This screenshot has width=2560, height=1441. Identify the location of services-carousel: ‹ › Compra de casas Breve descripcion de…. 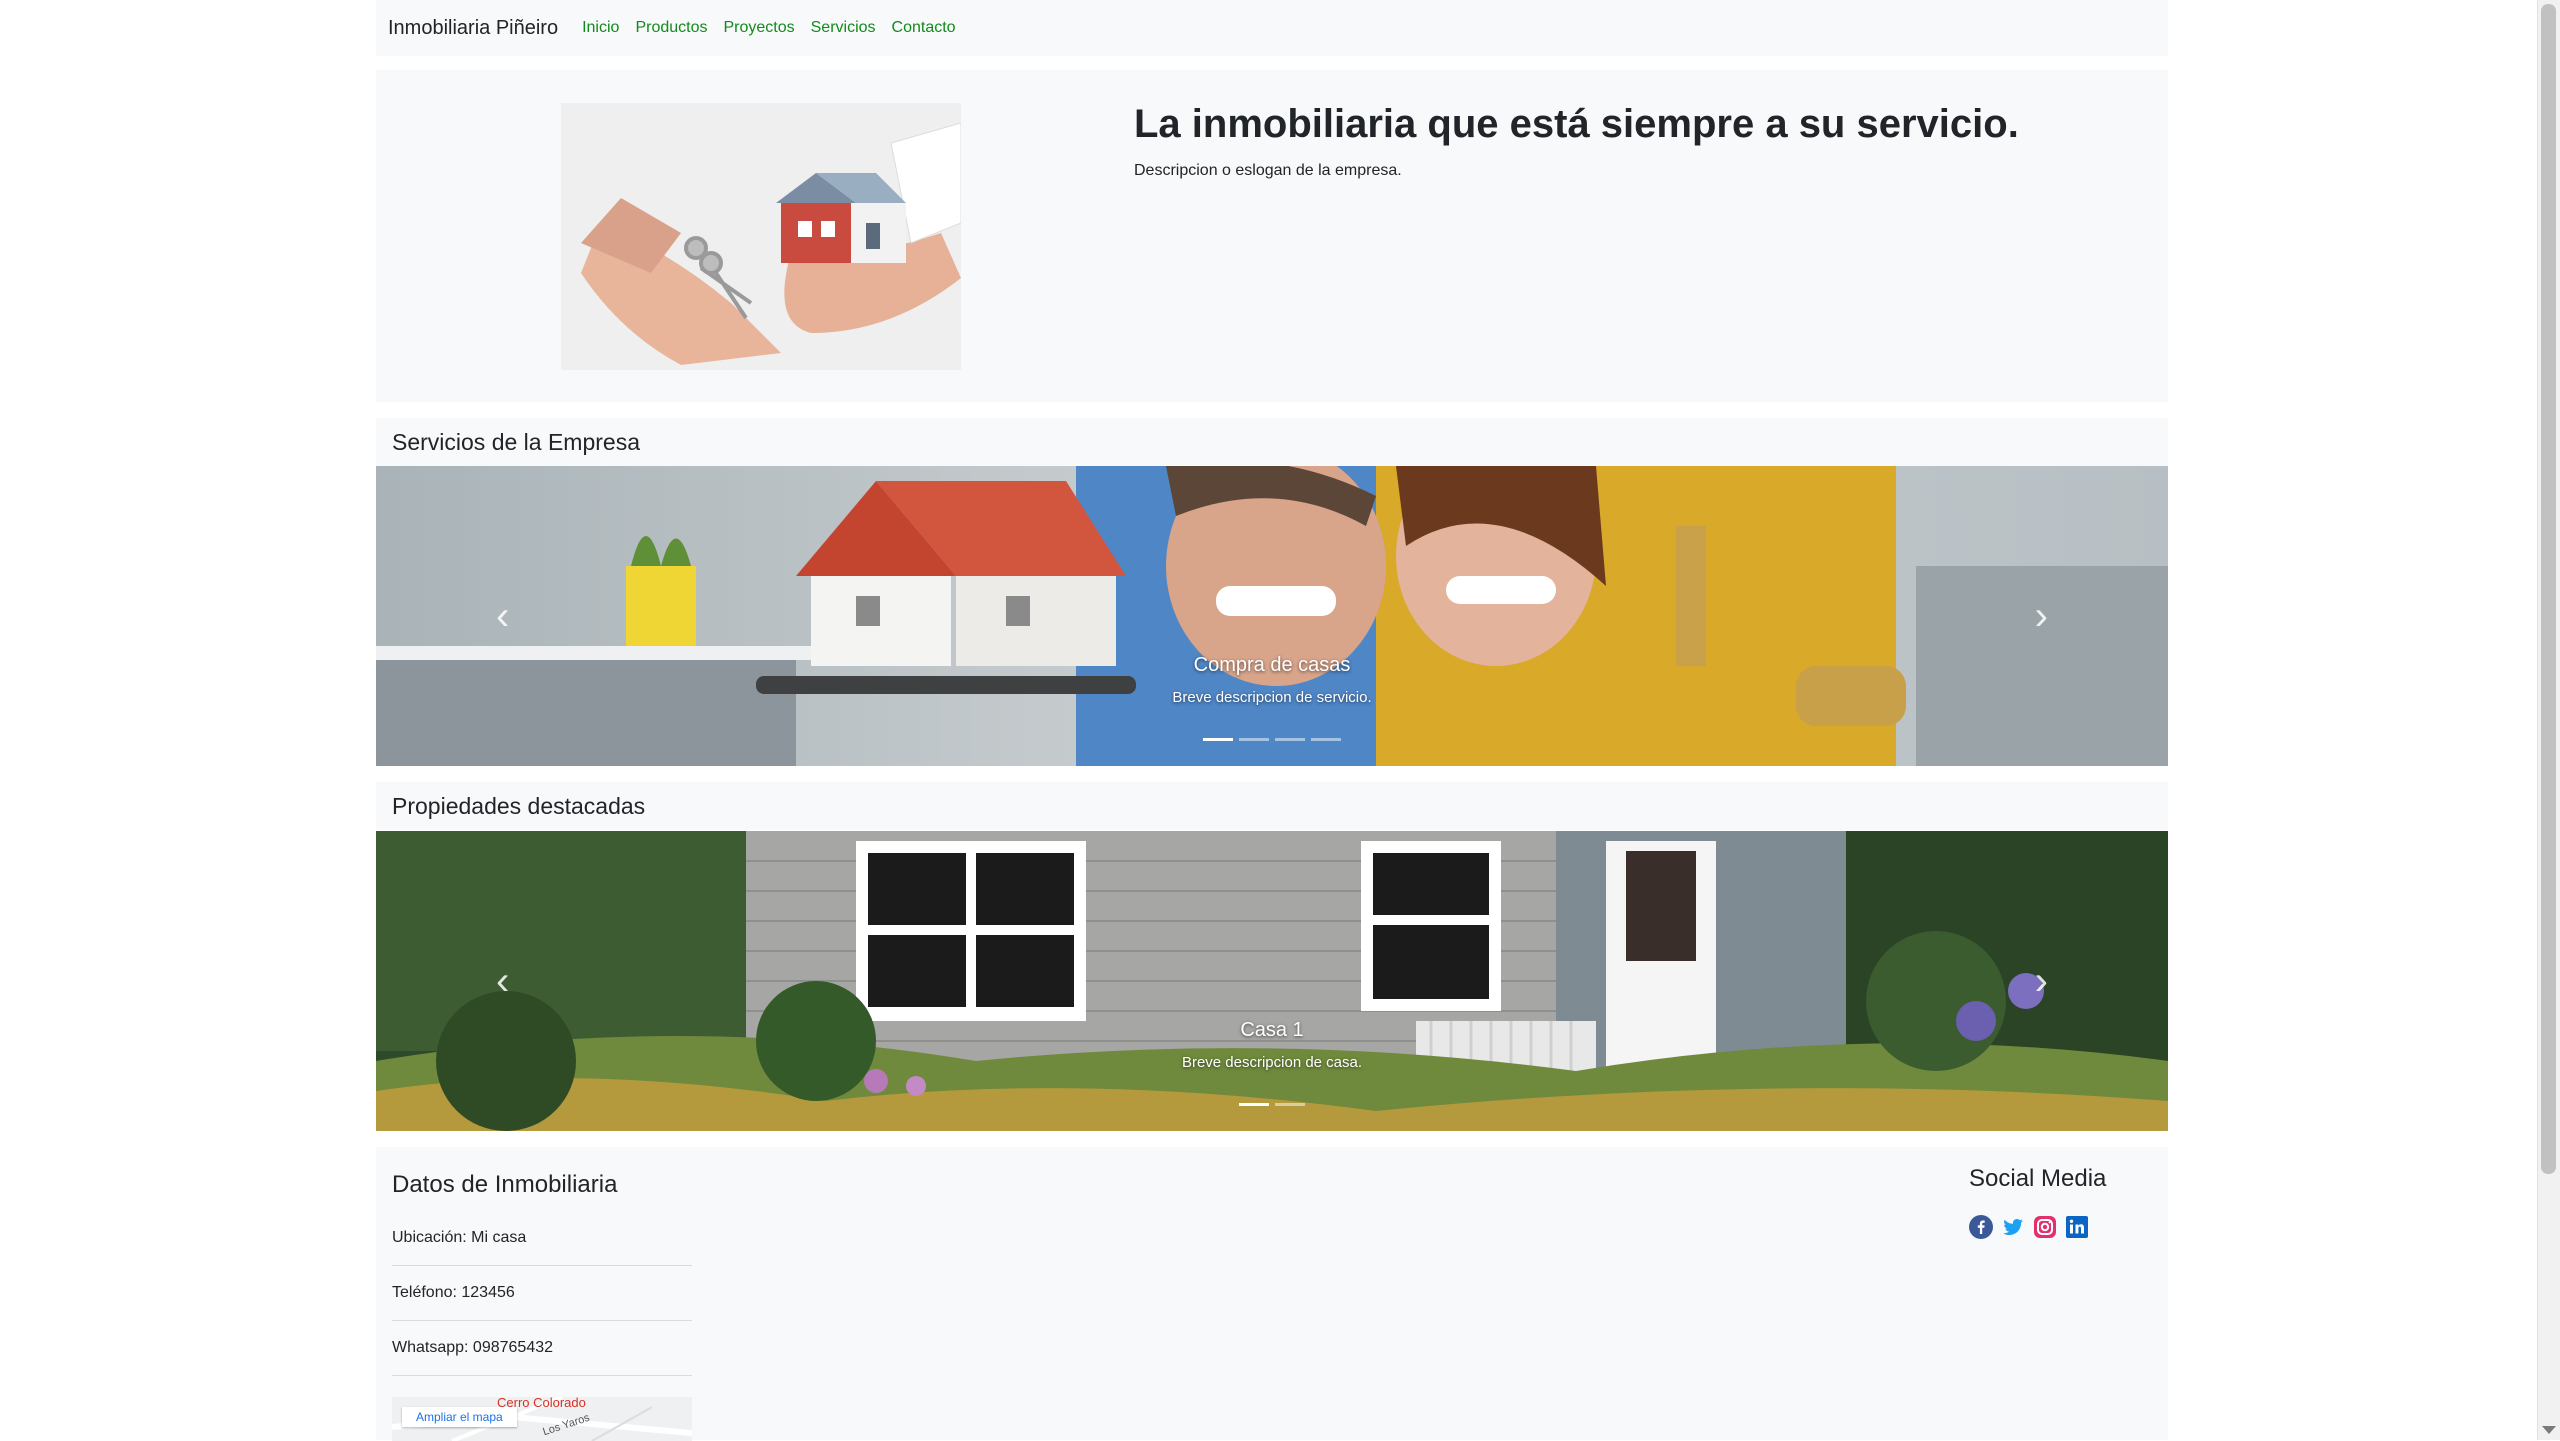
(1272, 616).